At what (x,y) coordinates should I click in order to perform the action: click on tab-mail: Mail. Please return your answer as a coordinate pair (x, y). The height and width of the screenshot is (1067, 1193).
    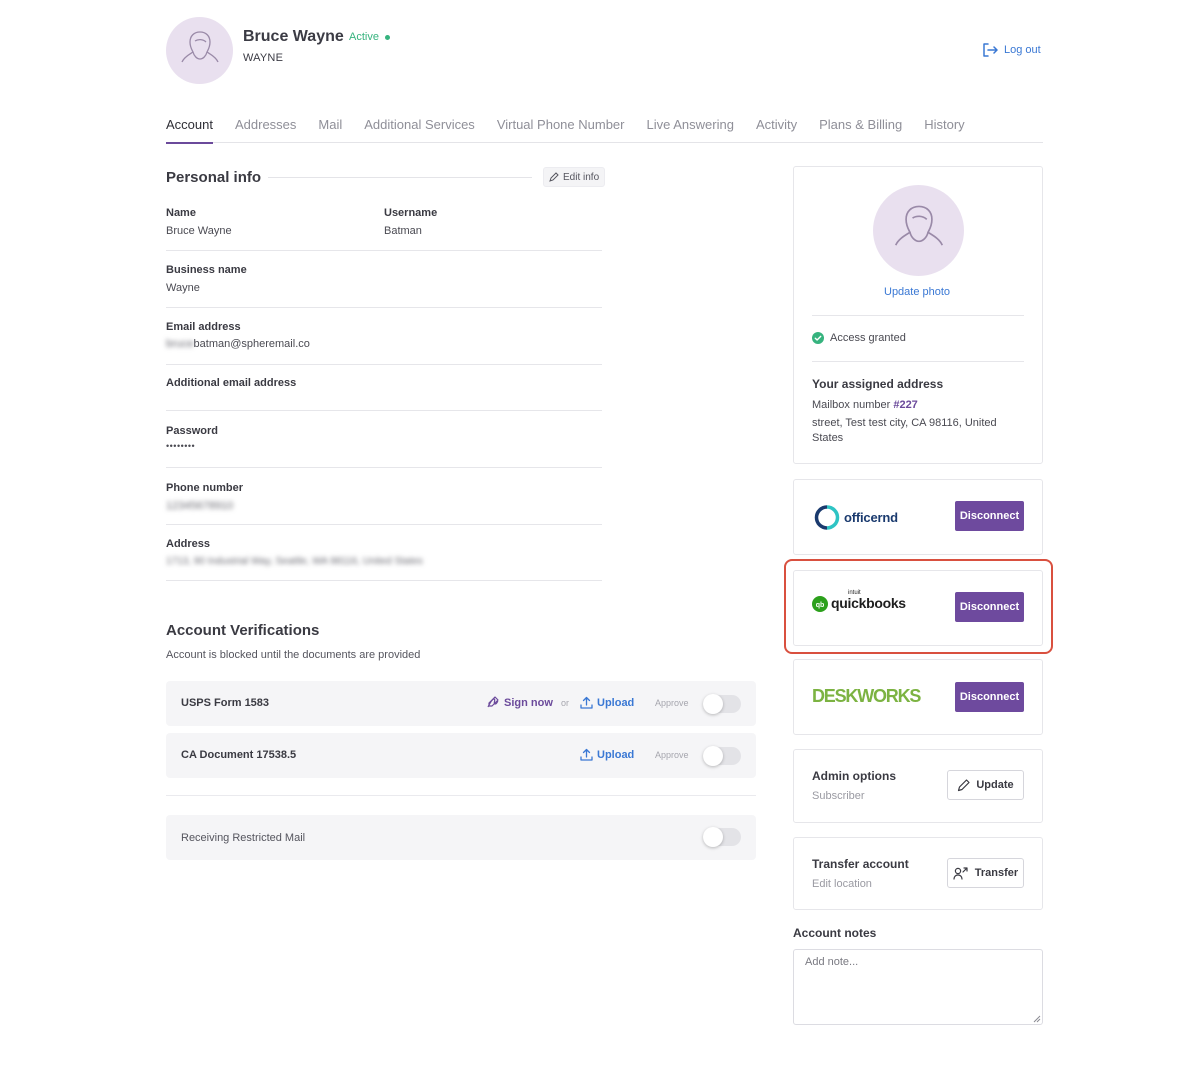
    Looking at the image, I should click on (330, 129).